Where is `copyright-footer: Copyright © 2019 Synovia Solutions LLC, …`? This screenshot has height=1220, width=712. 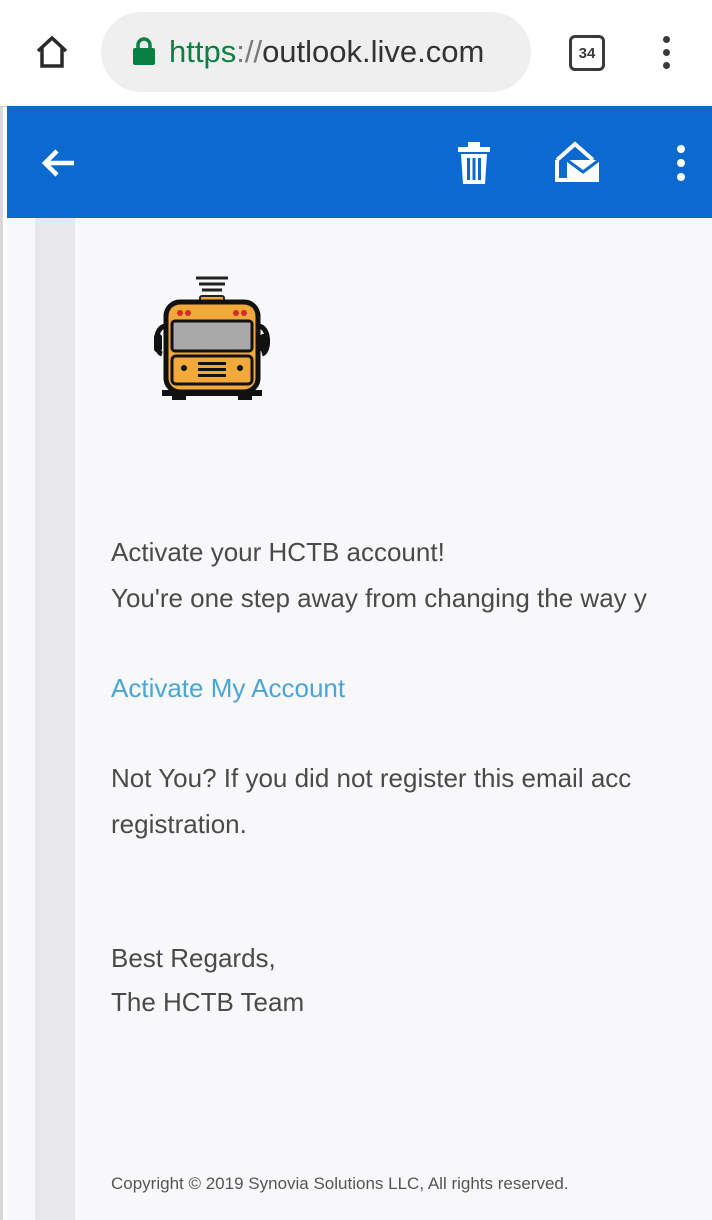 copyright-footer: Copyright © 2019 Synovia Solutions LLC, … is located at coordinates (340, 1183).